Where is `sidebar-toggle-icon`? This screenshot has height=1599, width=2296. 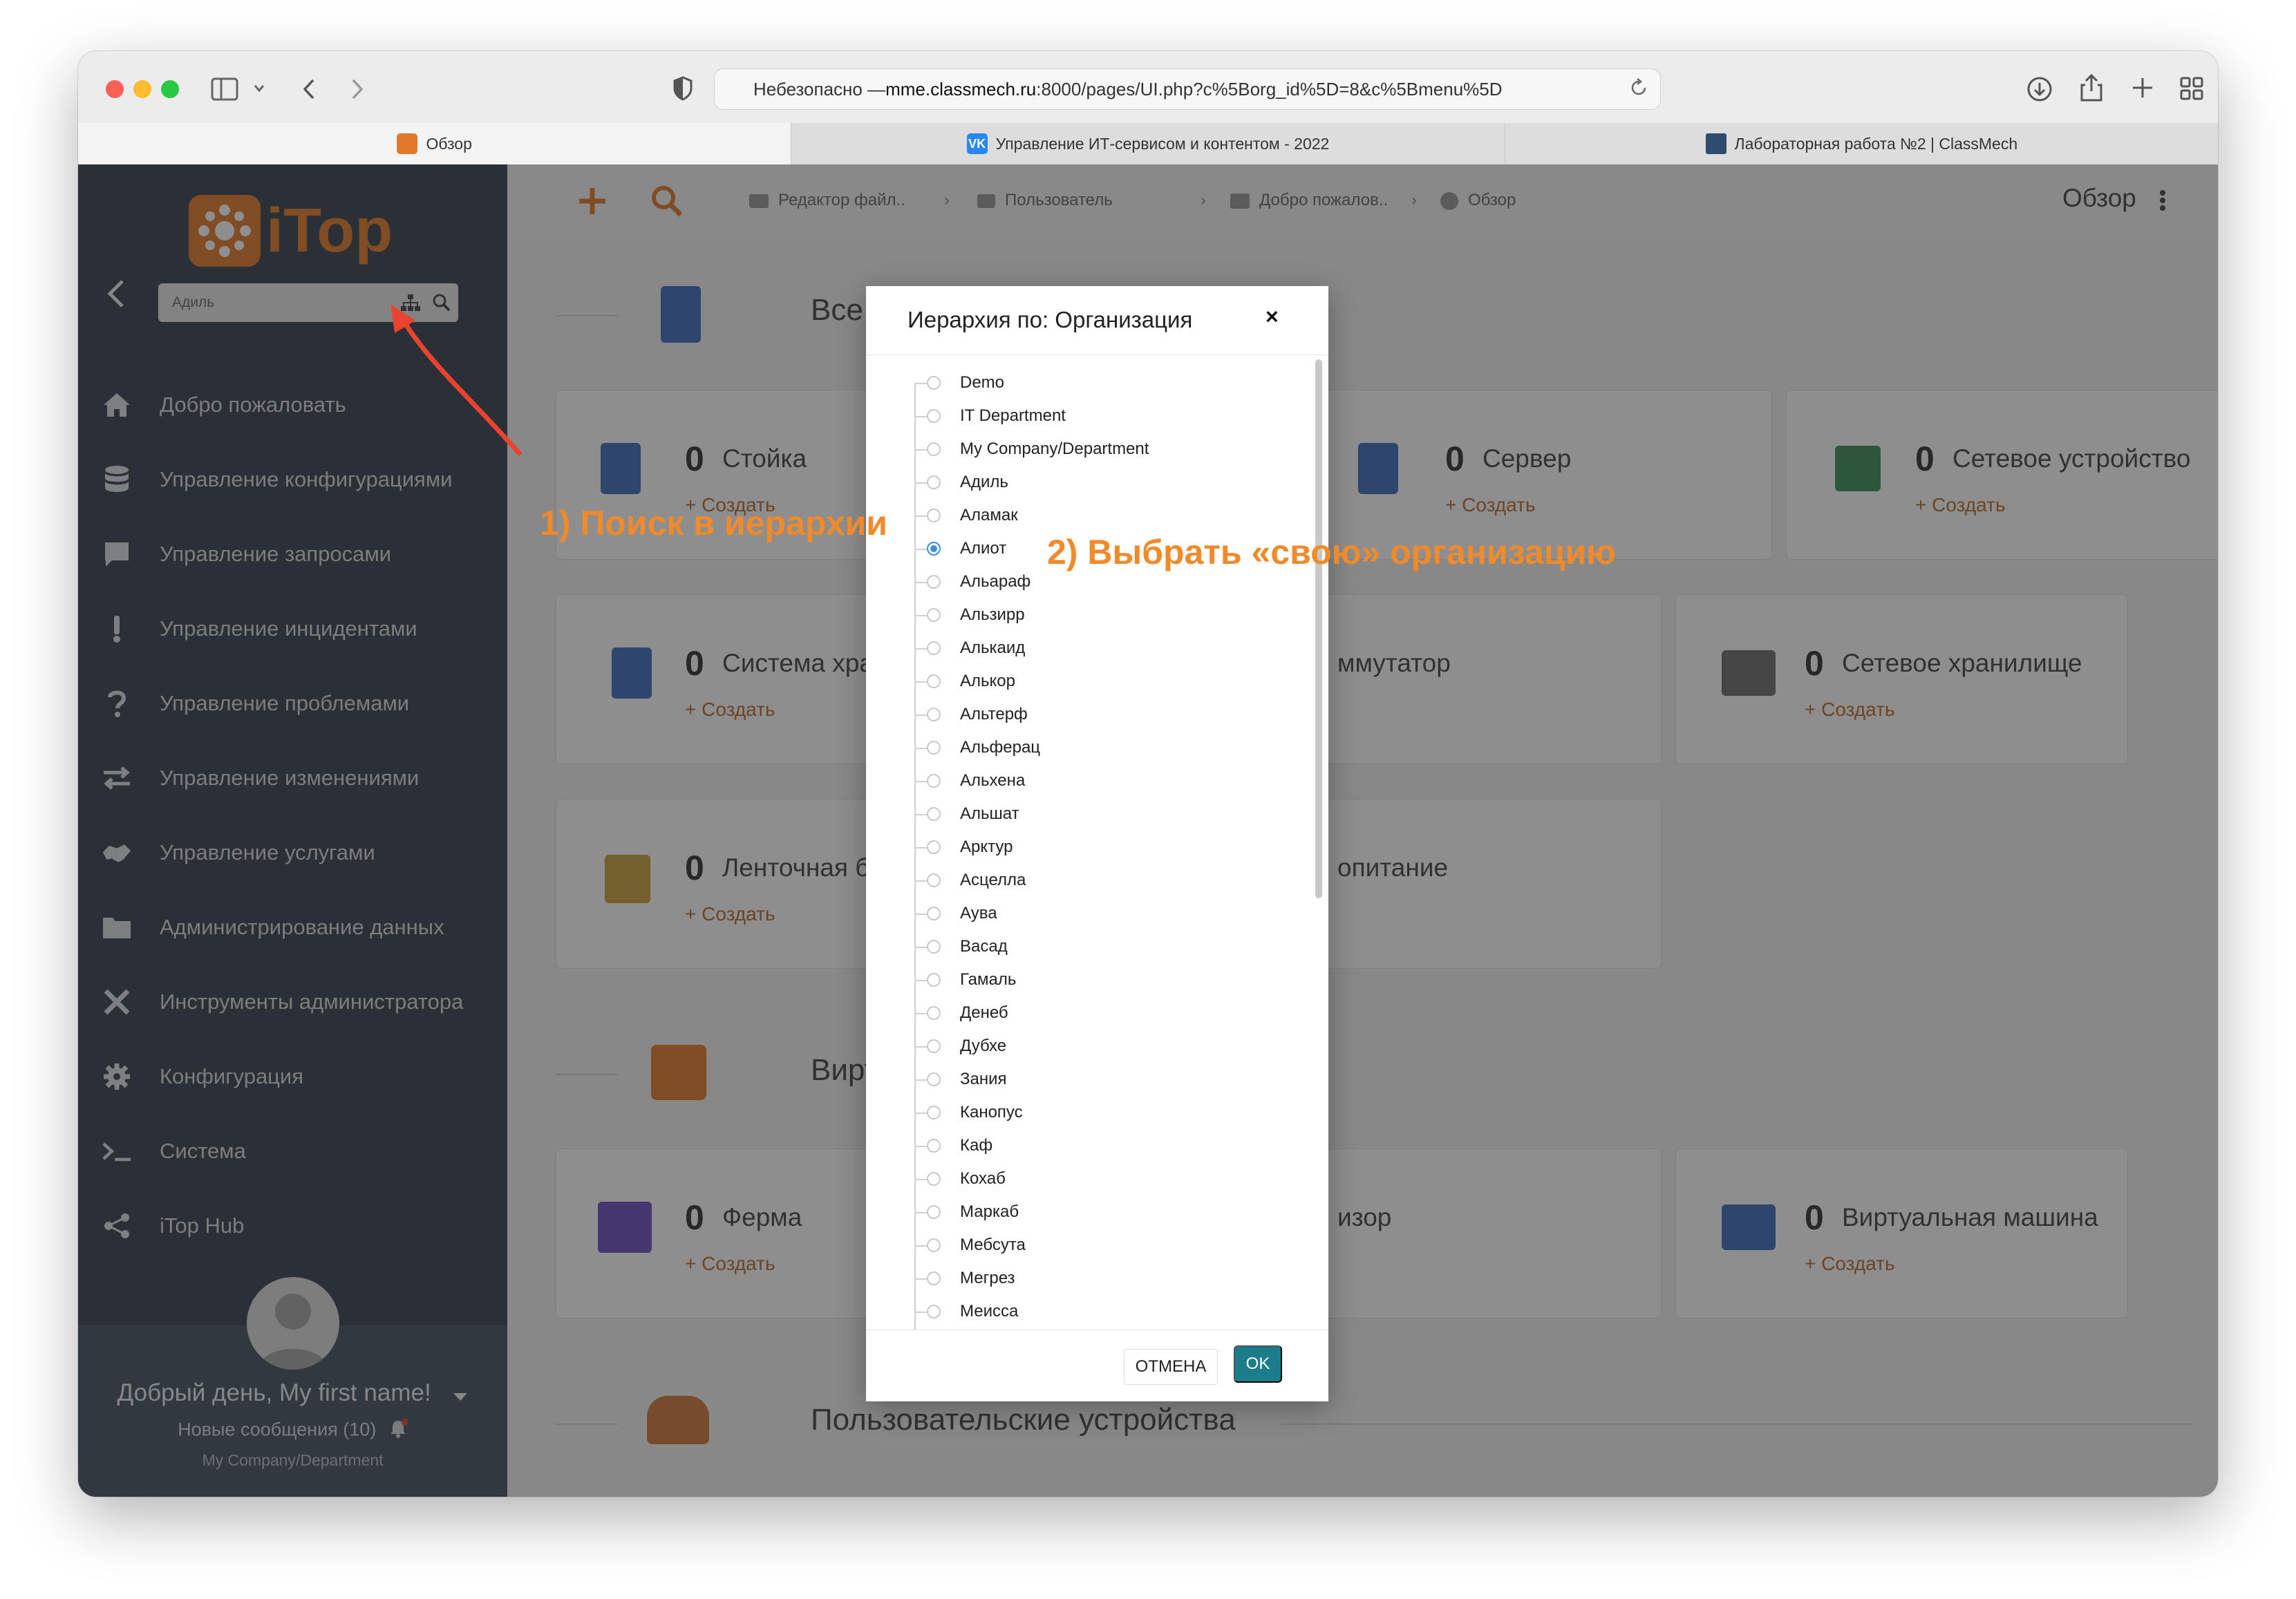 sidebar-toggle-icon is located at coordinates (225, 89).